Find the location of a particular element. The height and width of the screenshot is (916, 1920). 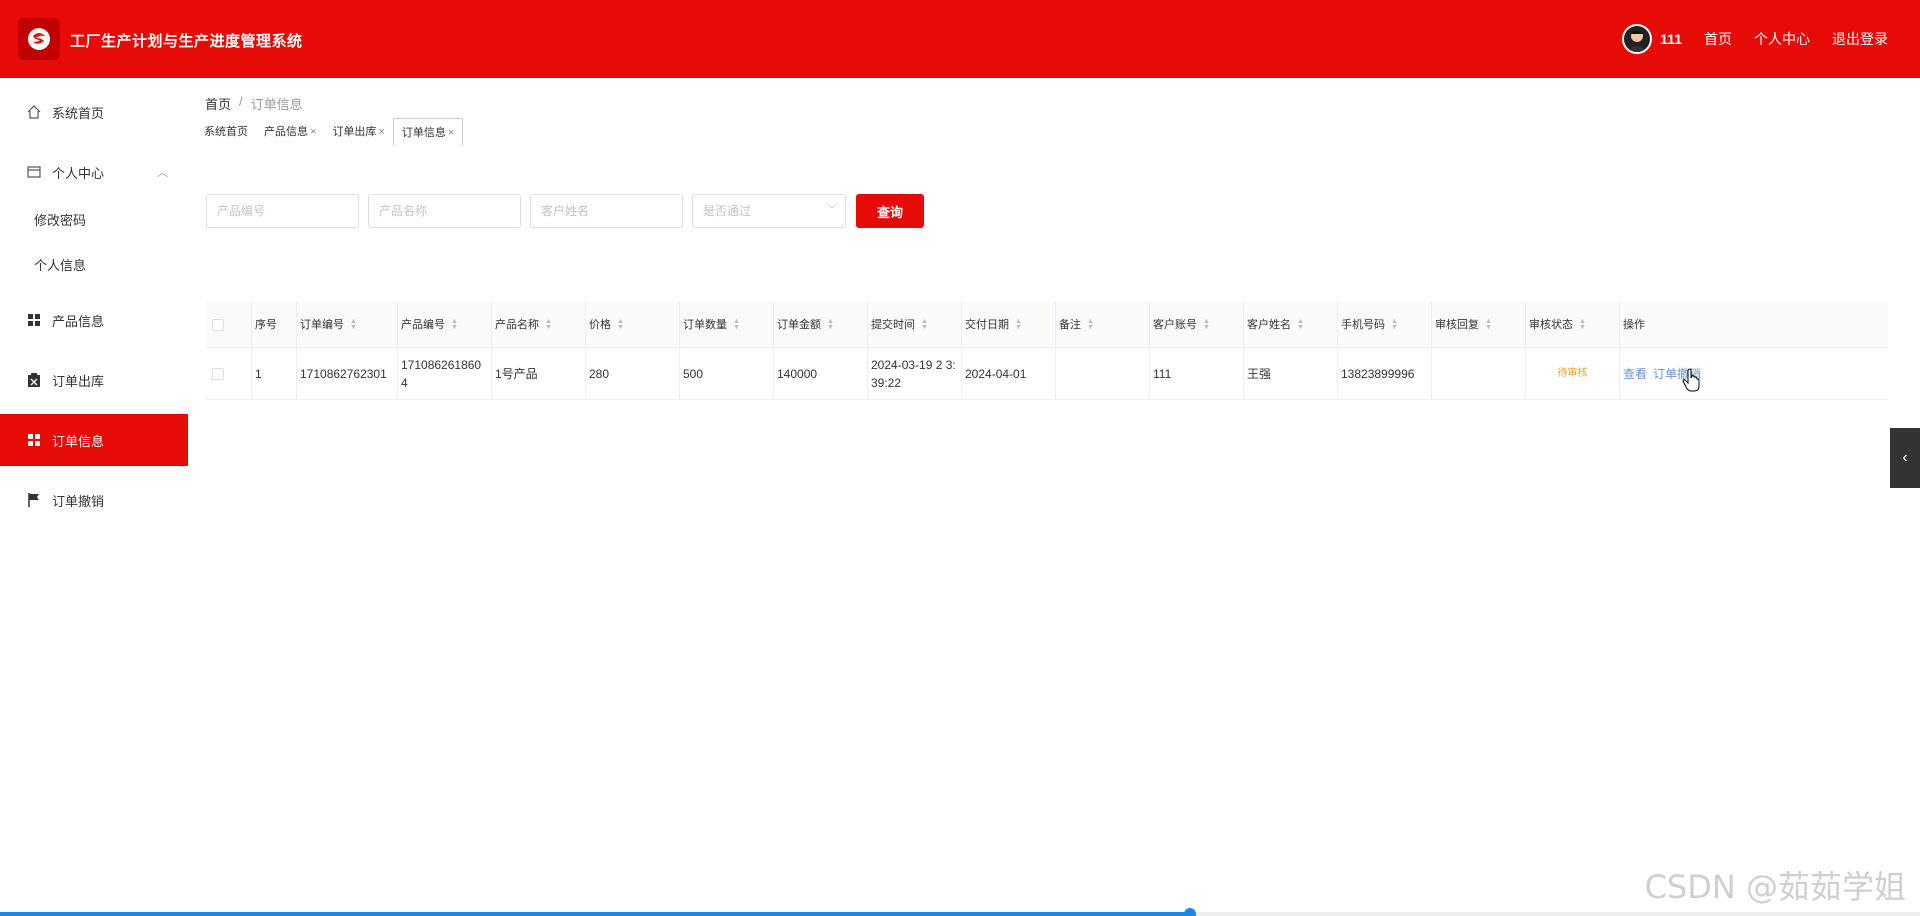

sidebar-item-label: 订单信息 is located at coordinates (78, 441).